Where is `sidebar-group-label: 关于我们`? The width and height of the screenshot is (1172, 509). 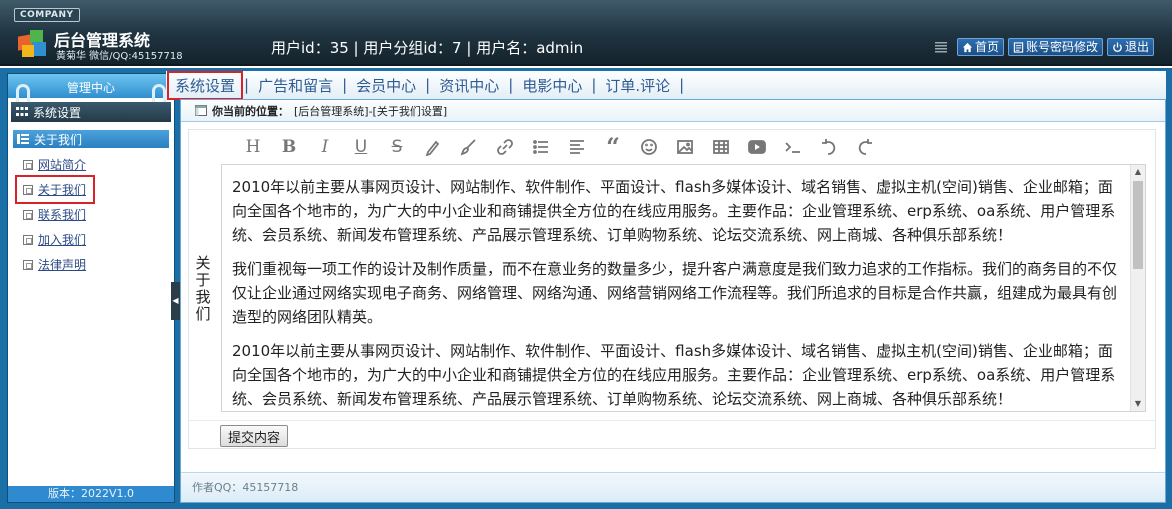 sidebar-group-label: 关于我们 is located at coordinates (58, 139).